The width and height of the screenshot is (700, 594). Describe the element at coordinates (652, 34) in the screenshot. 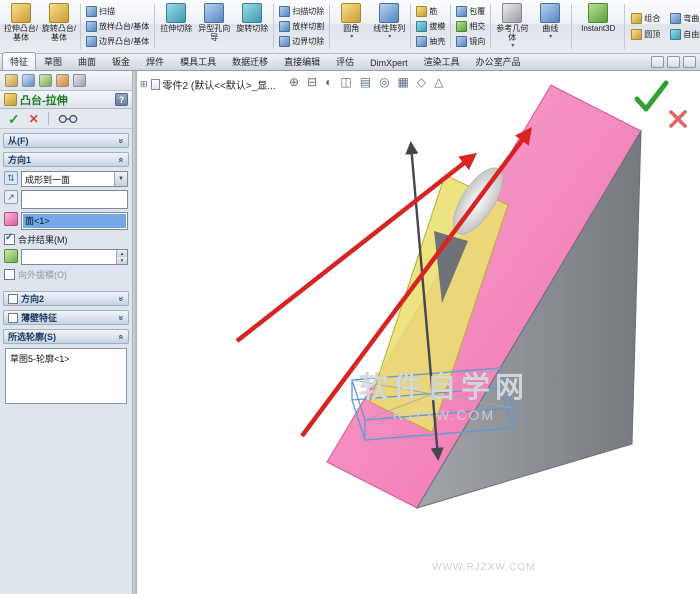

I see `button-label: 圆顶` at that location.